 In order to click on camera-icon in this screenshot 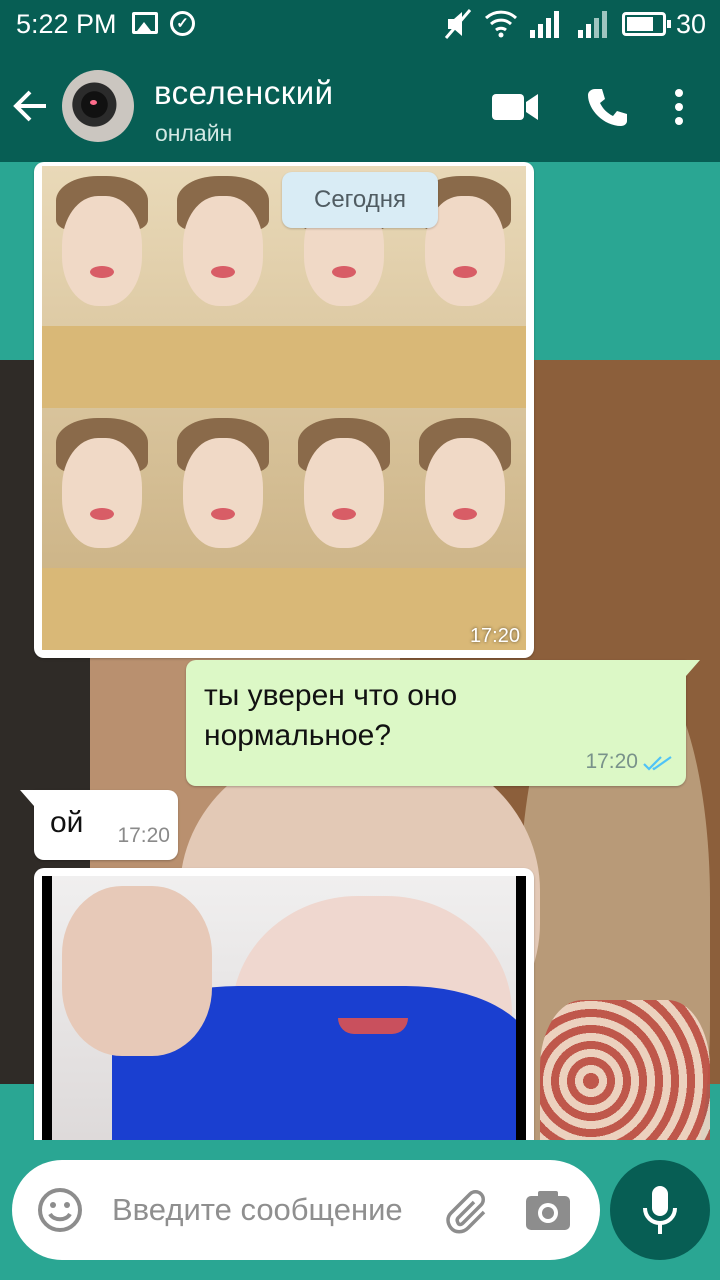, I will do `click(548, 1210)`.